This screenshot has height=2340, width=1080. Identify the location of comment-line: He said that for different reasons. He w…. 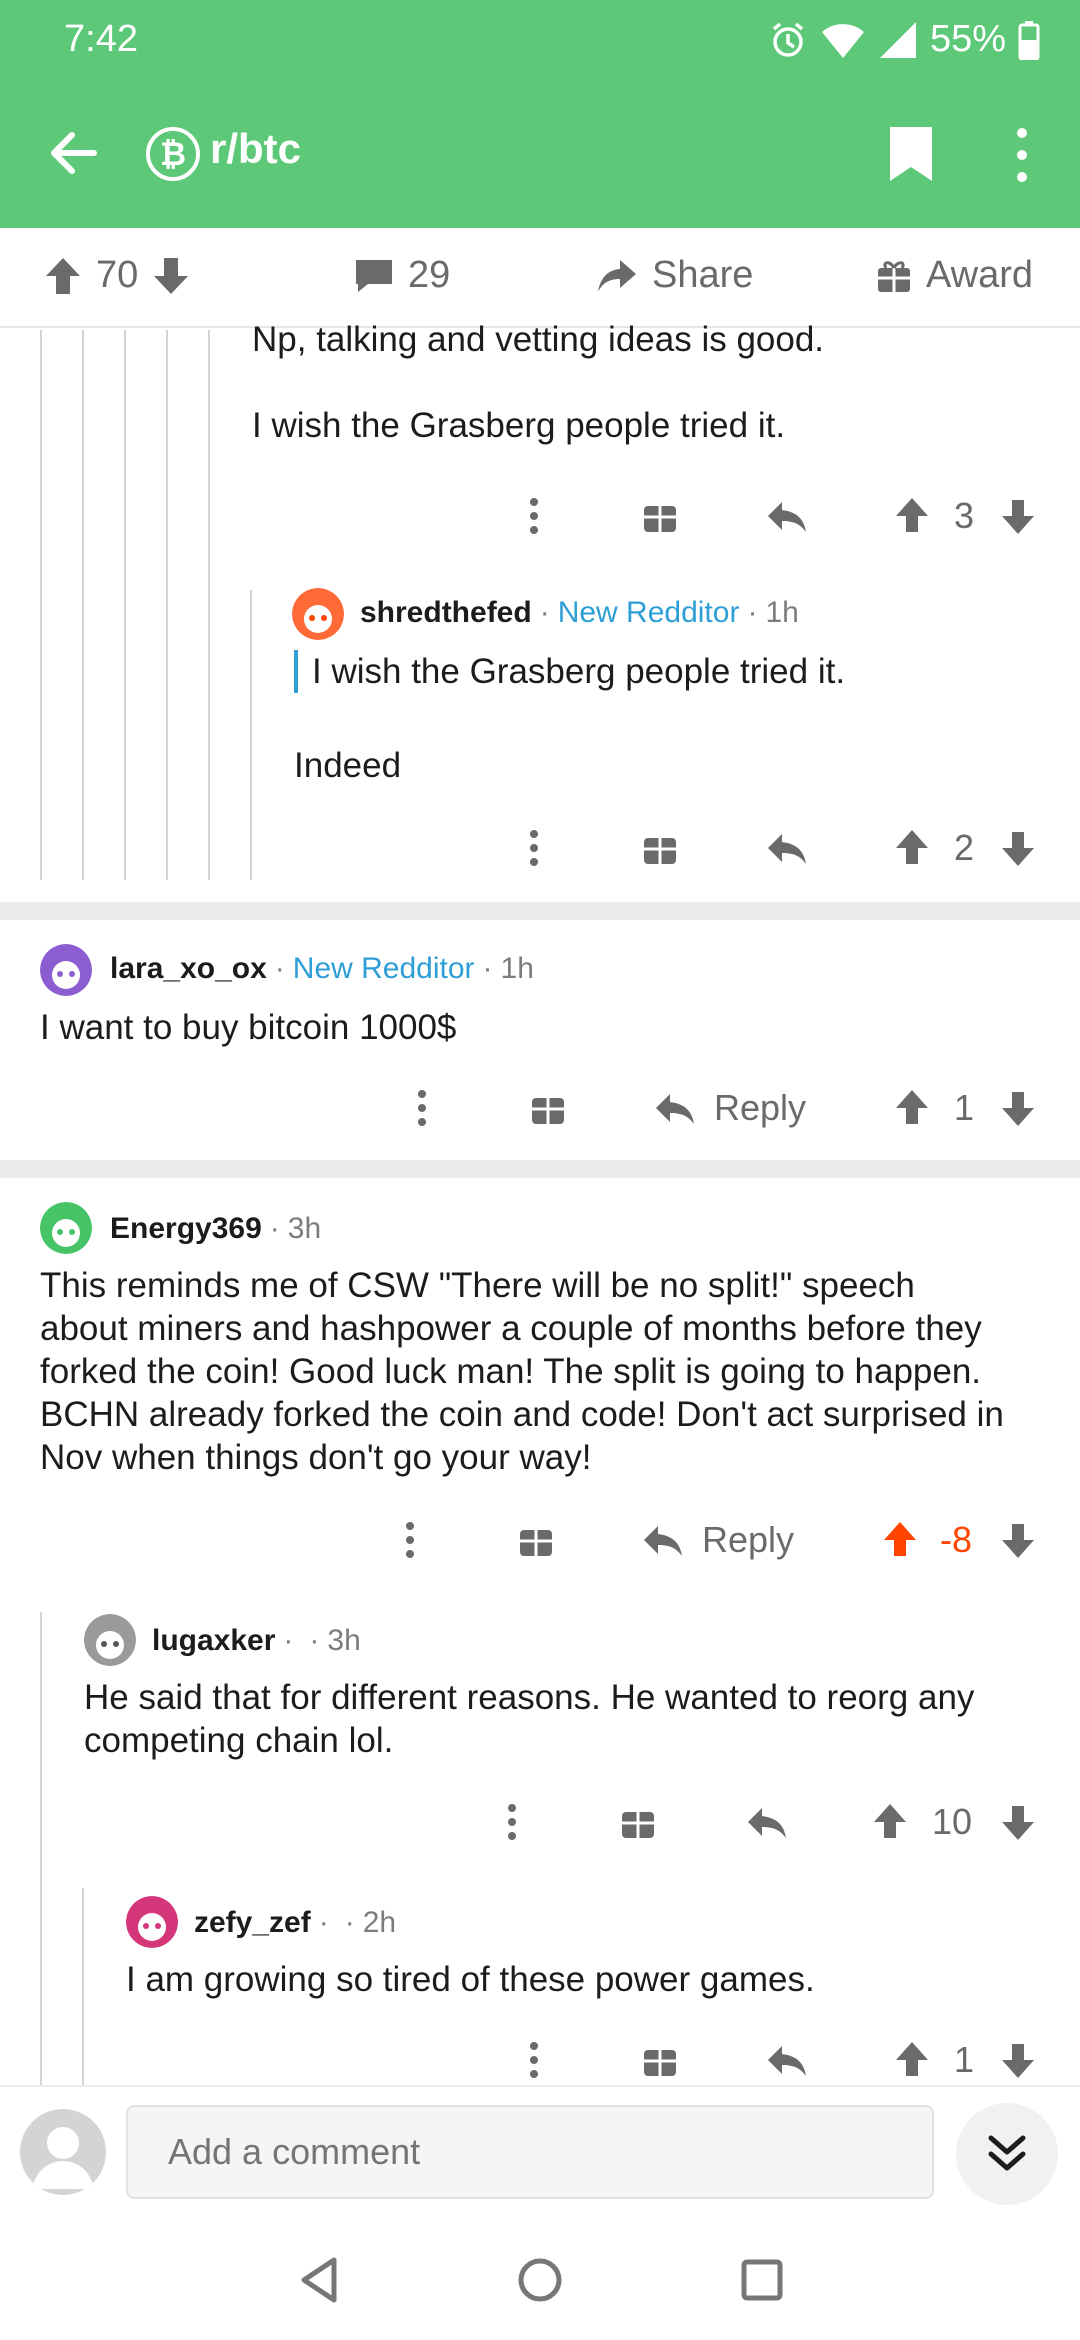
(529, 1697).